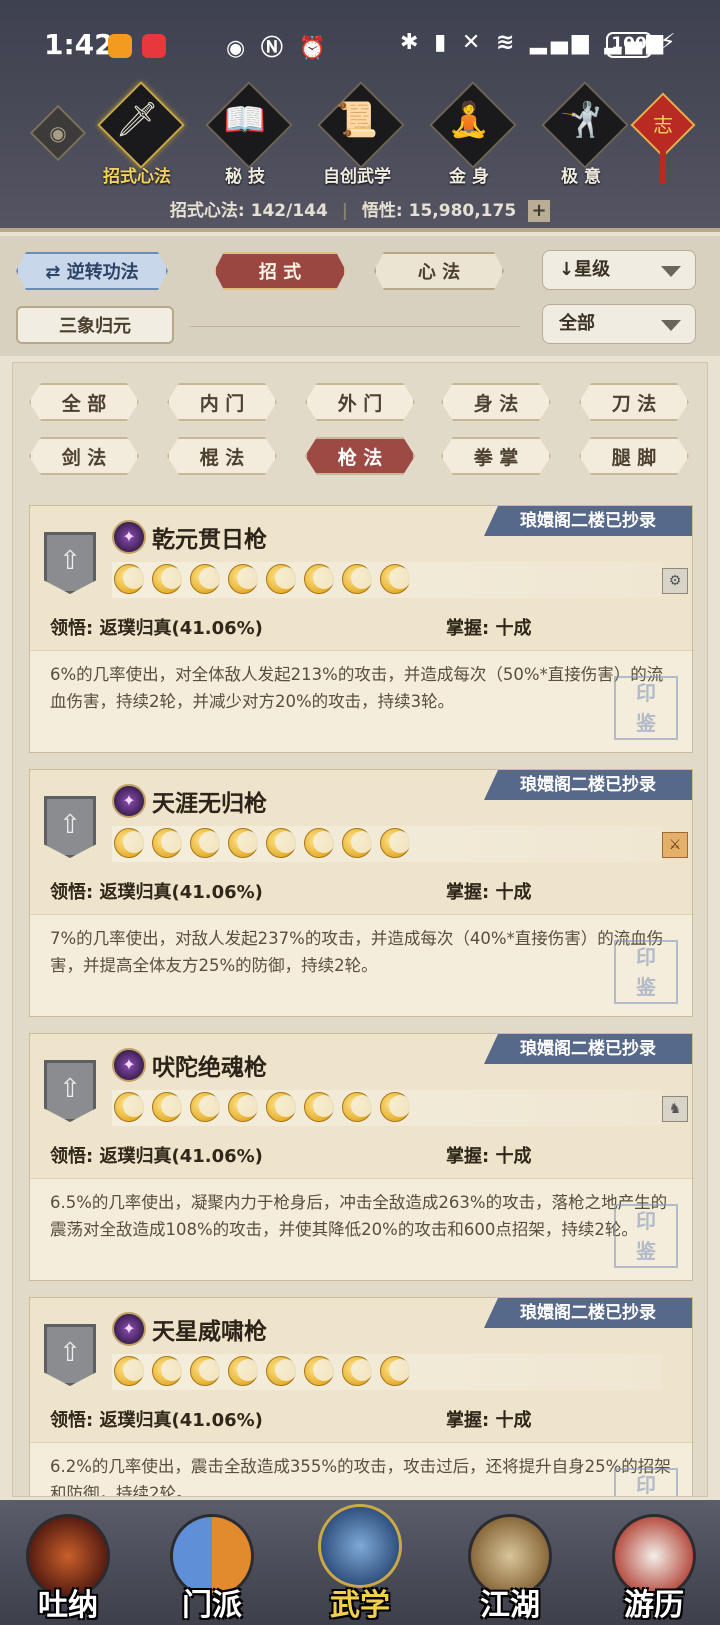  Describe the element at coordinates (539, 211) in the screenshot. I see `add-insight-button: +` at that location.